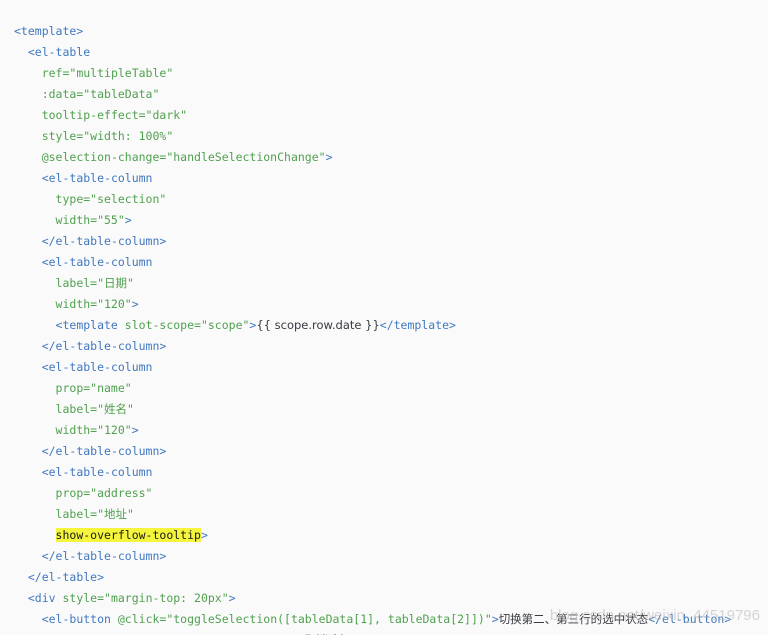 This screenshot has width=768, height=635. Describe the element at coordinates (94, 514) in the screenshot. I see `code-token: label="地址"` at that location.